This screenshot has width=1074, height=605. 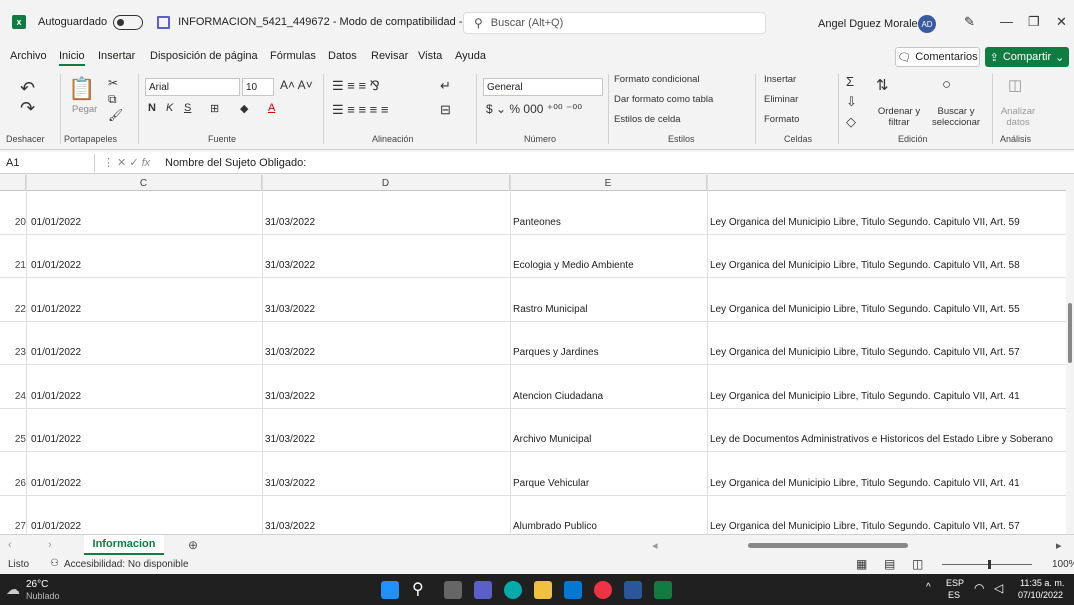 I want to click on fill-color-icon: ◆, so click(x=244, y=108).